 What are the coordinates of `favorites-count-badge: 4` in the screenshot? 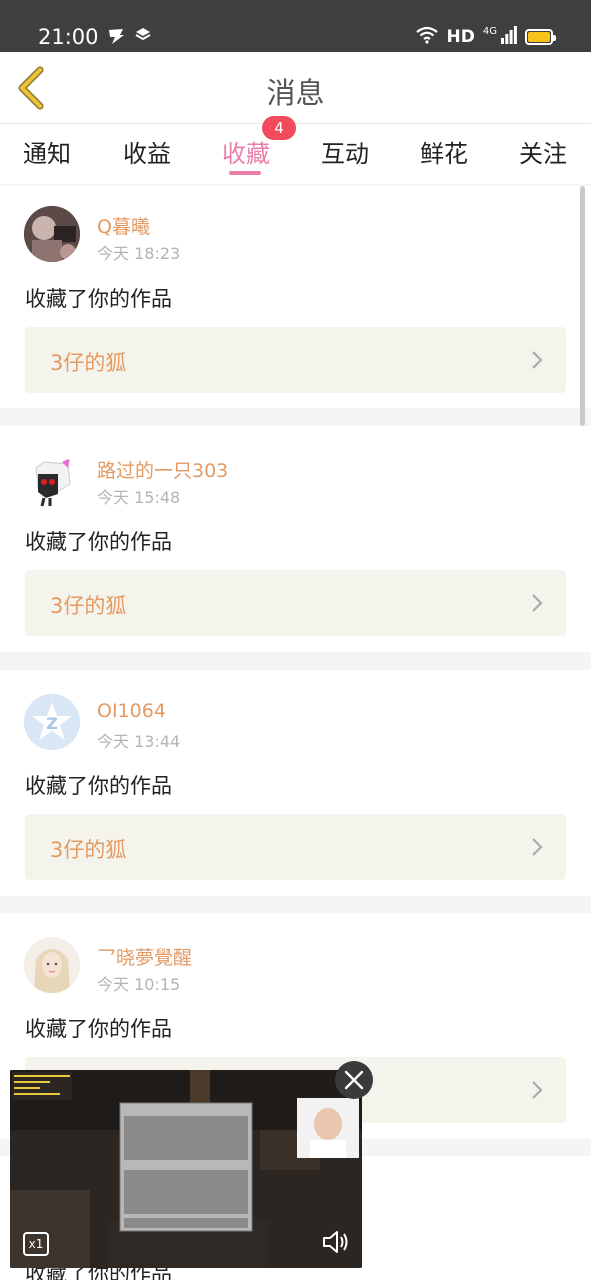 It's located at (279, 128).